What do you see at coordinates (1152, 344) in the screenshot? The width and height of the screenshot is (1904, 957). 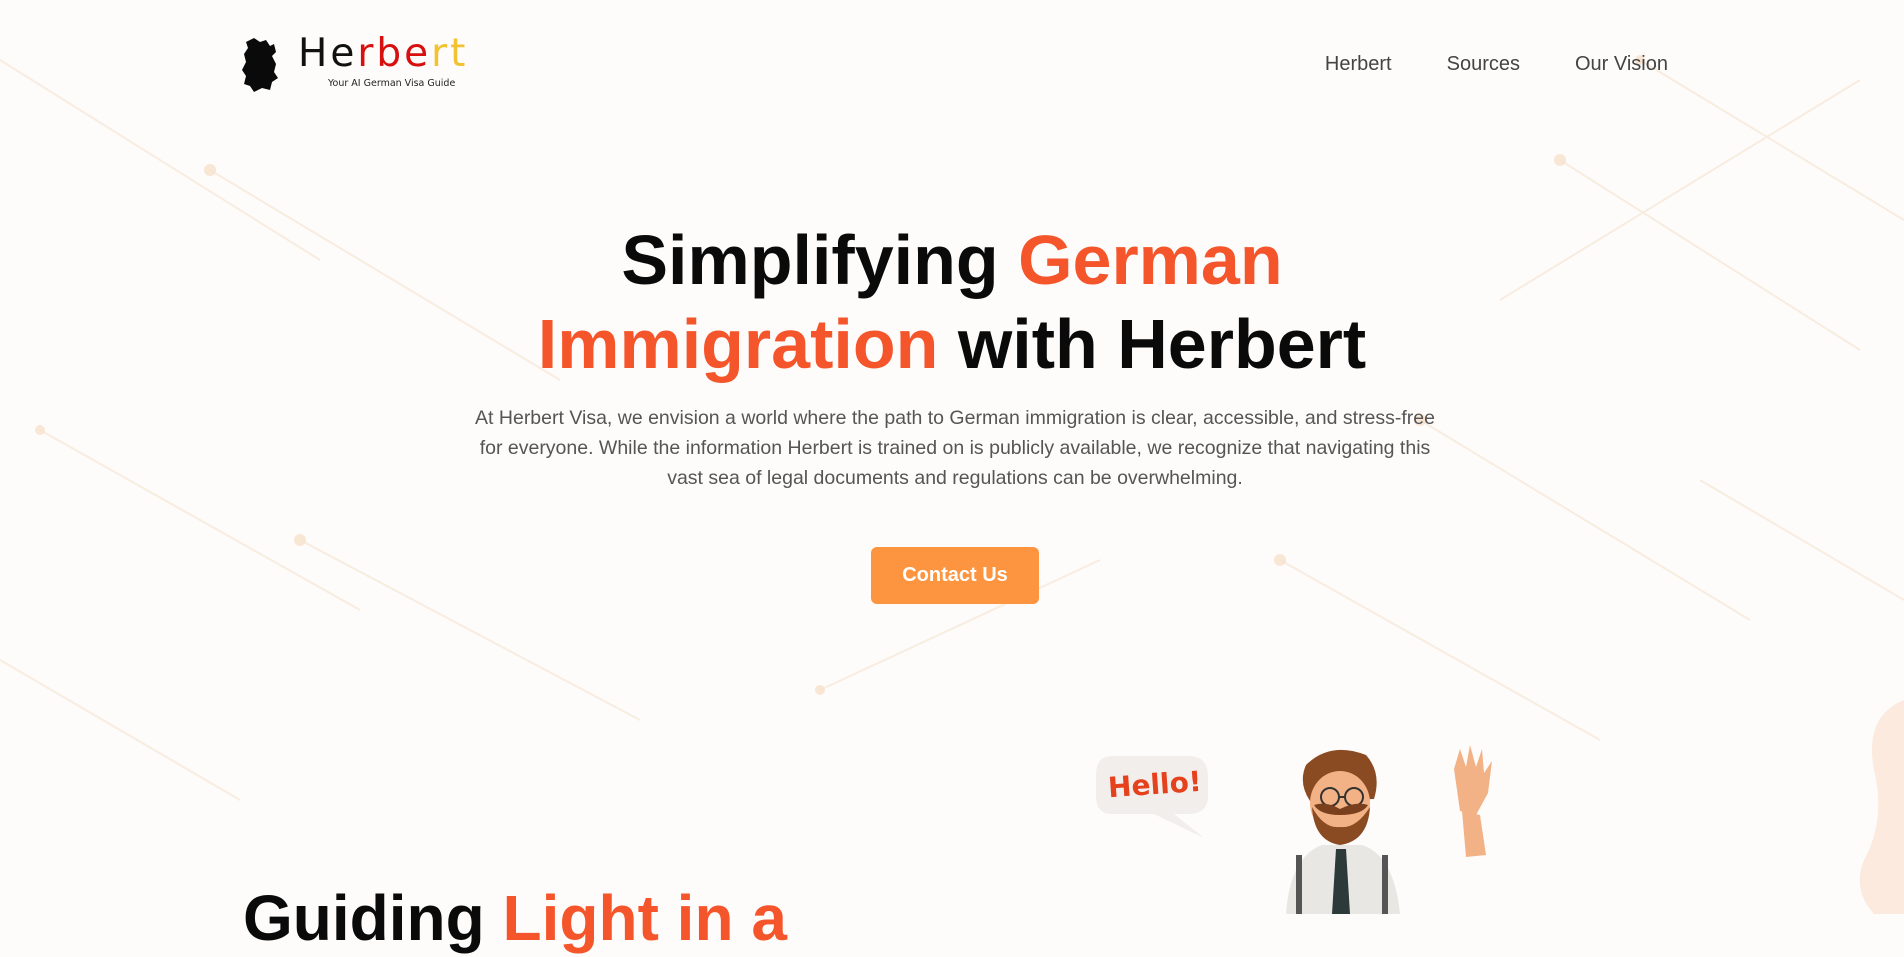 I see `hero-title-plain-2: with Herbert` at bounding box center [1152, 344].